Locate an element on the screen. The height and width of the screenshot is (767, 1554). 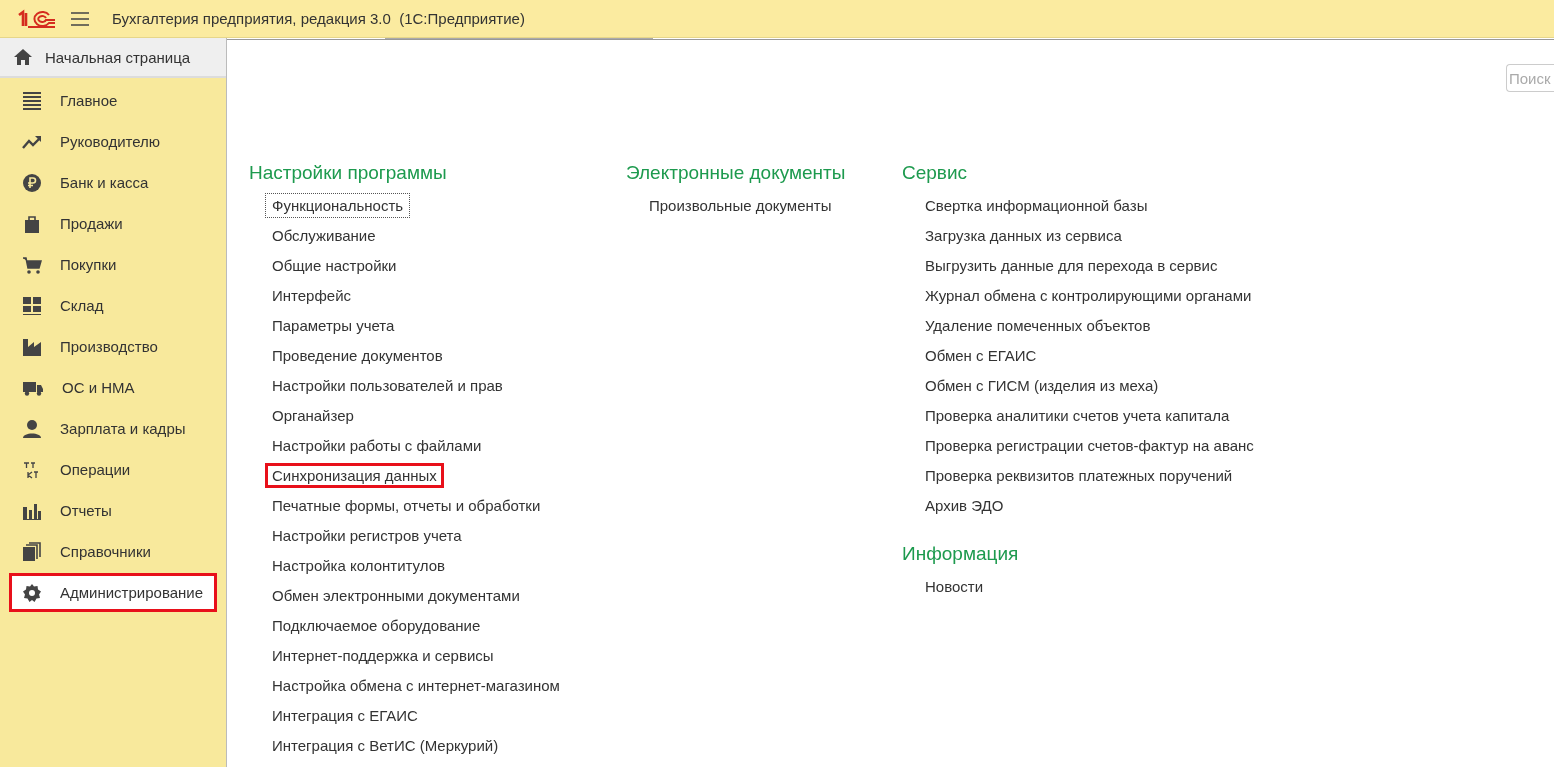
sidebar-item: Продажи is located at coordinates (113, 223).